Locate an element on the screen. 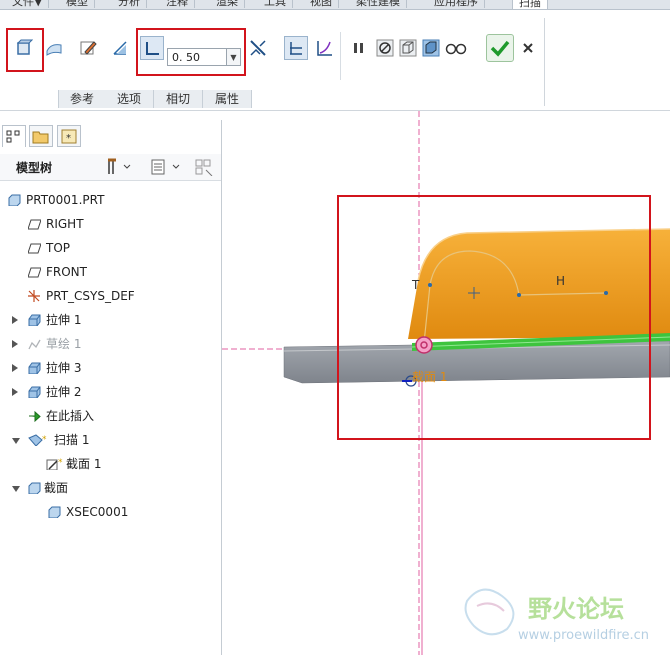 The image size is (670, 658). tree-item-label: 拉伸 1 is located at coordinates (64, 320).